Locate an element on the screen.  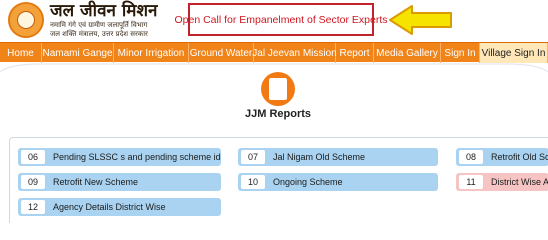
report-card-ongoing-scheme: 10 Ongoing Scheme is located at coordinates (338, 182).